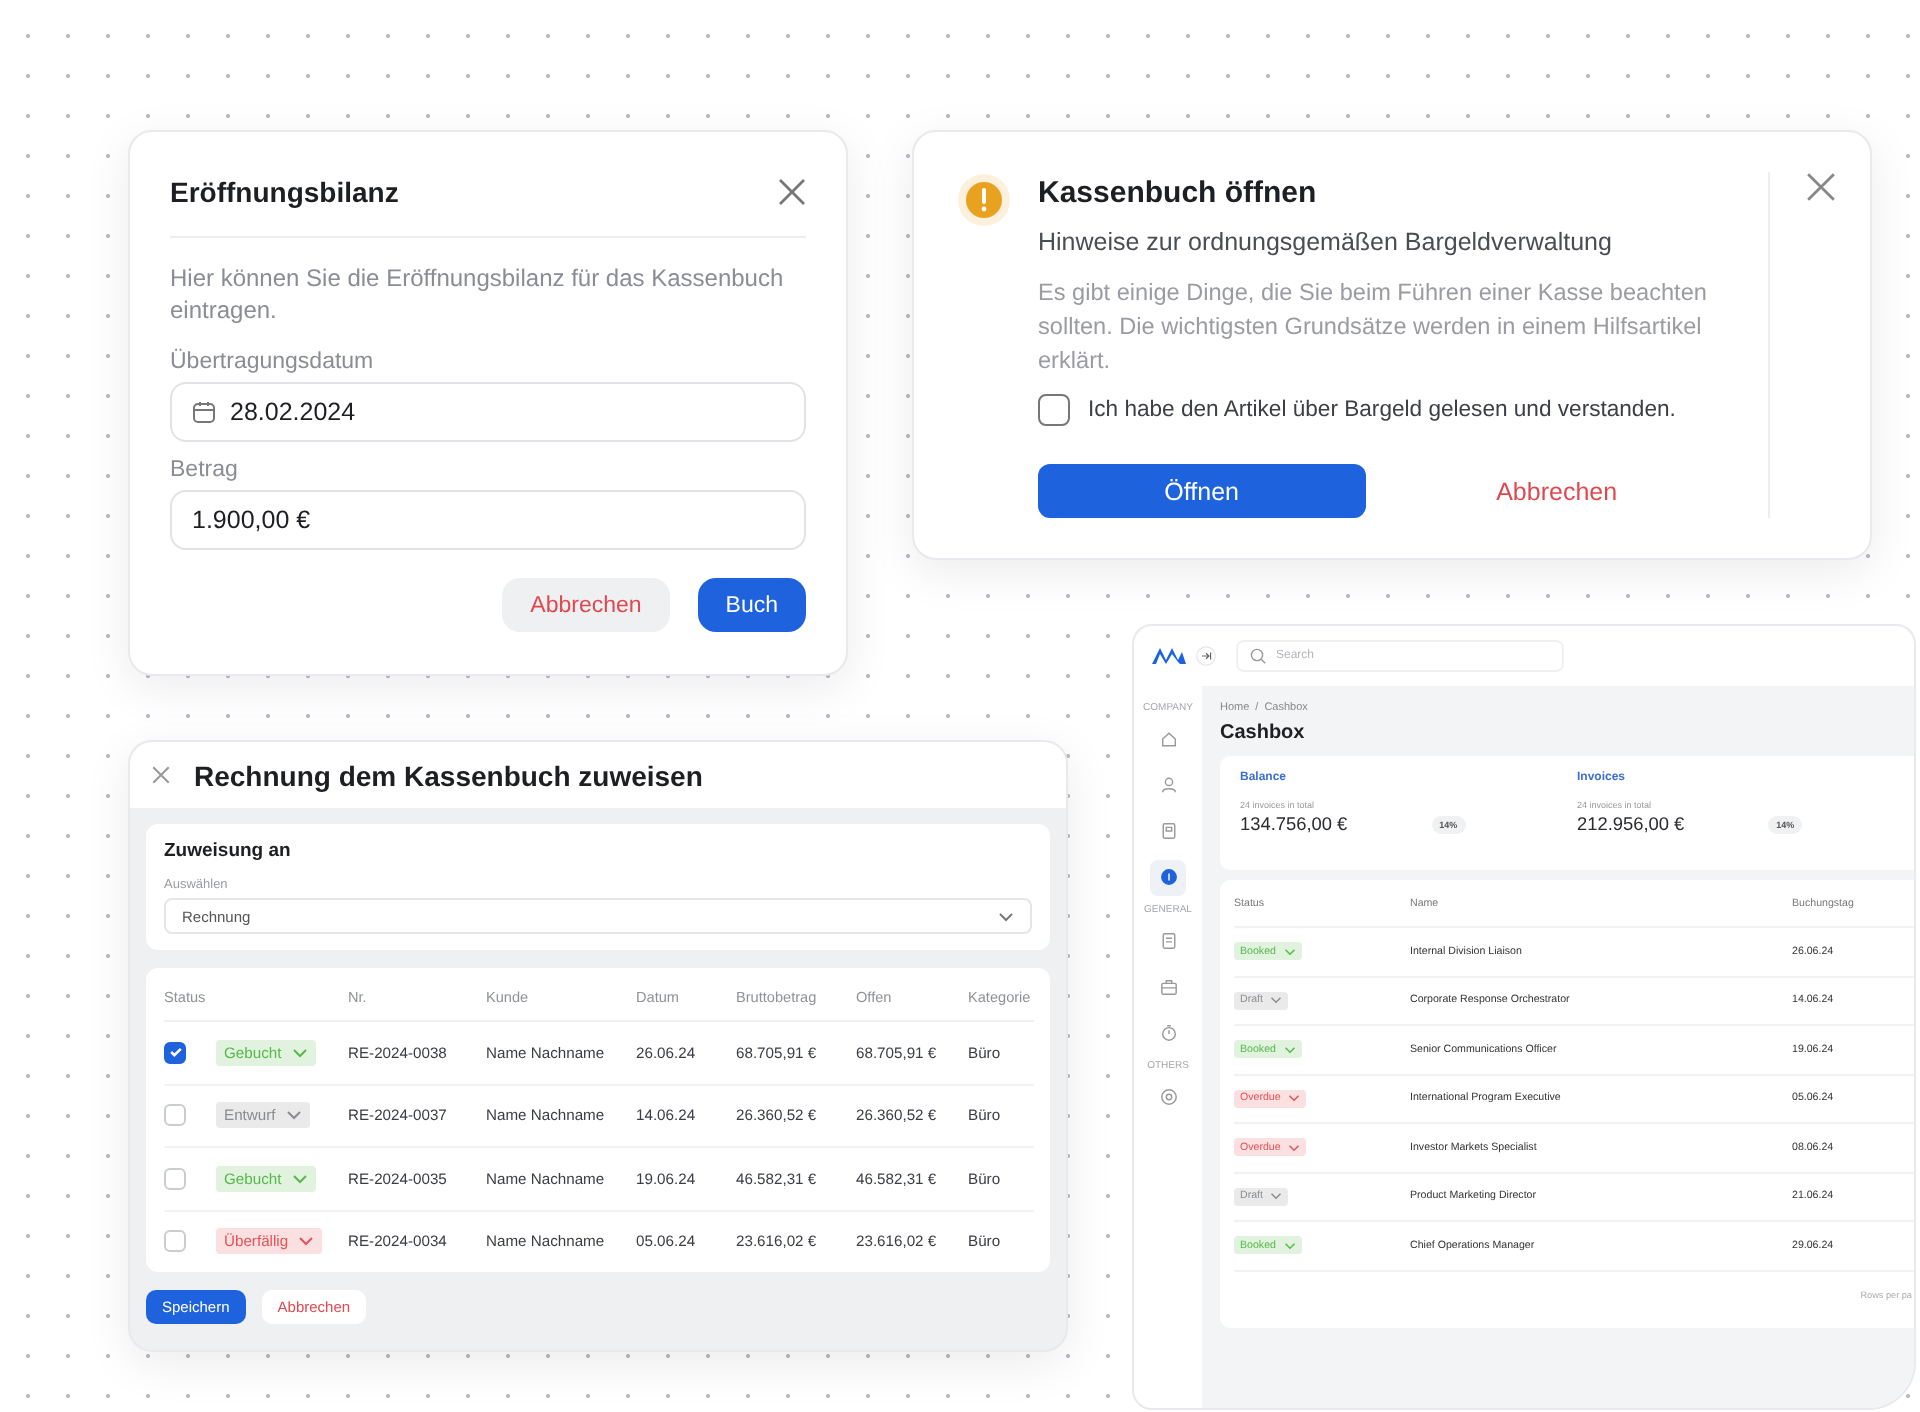 The height and width of the screenshot is (1412, 1920). Describe the element at coordinates (488, 412) in the screenshot. I see `date-field: 28.02.2024` at that location.